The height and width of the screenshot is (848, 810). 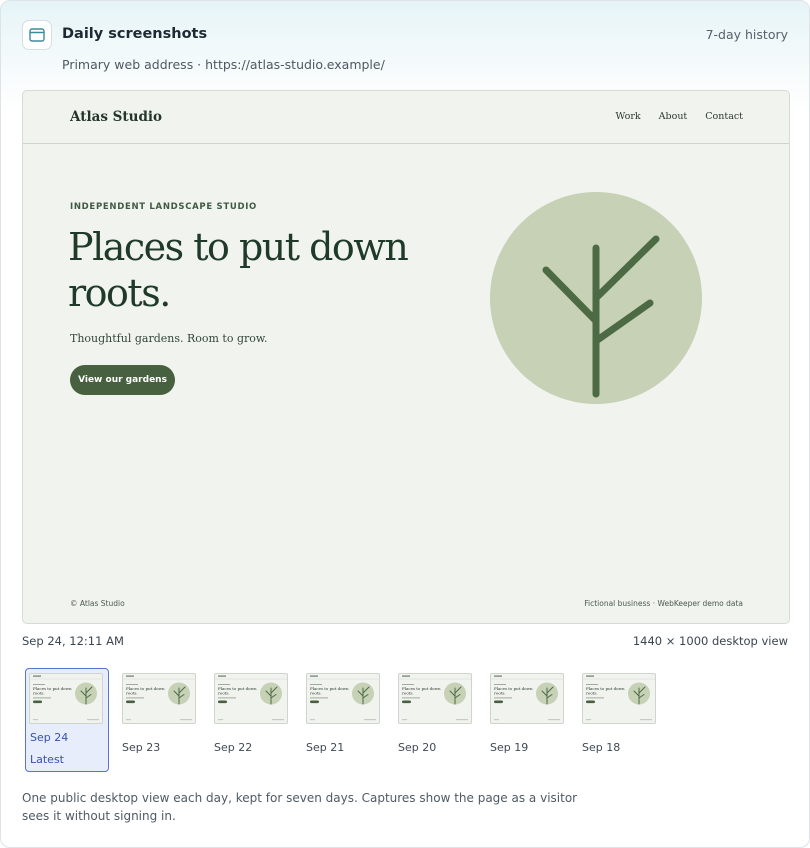 I want to click on thumbnail-sep-20: Sep 20, so click(x=436, y=720).